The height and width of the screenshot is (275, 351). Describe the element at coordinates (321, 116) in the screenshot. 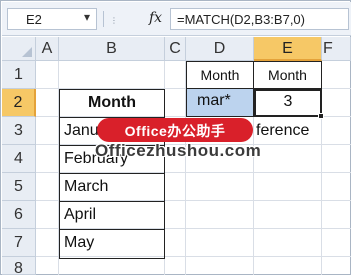

I see `fill-handle` at that location.